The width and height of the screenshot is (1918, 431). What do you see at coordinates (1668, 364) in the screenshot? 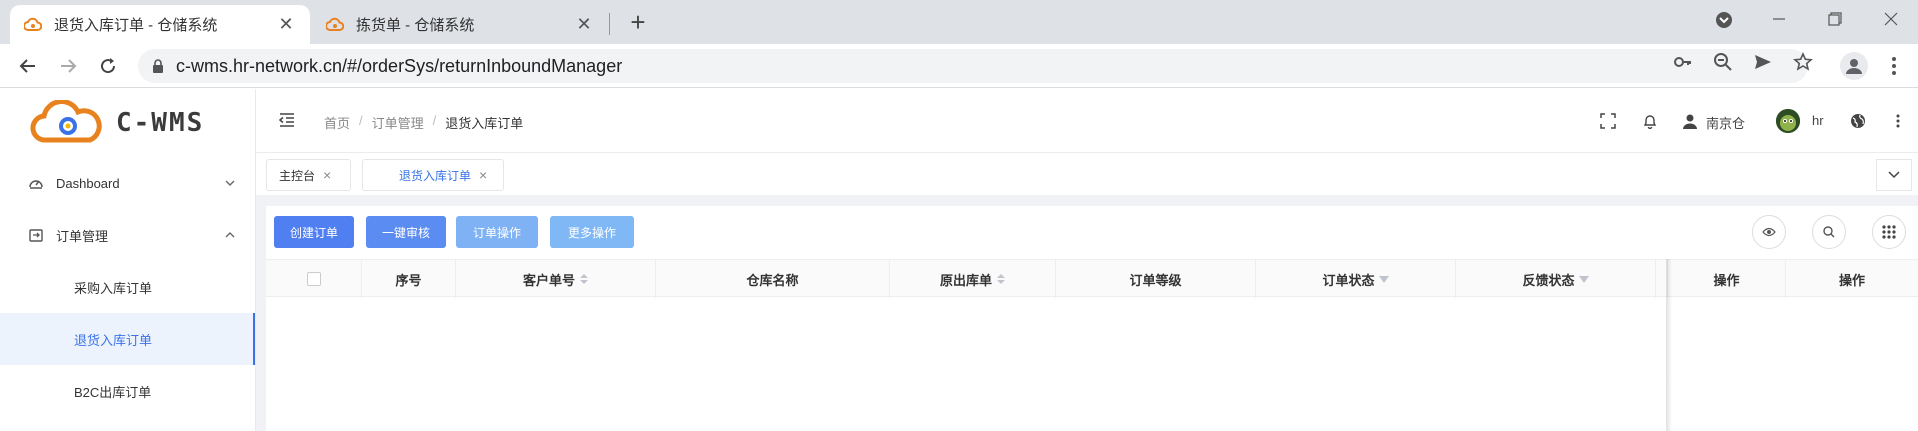
I see `fixed-column-divider` at bounding box center [1668, 364].